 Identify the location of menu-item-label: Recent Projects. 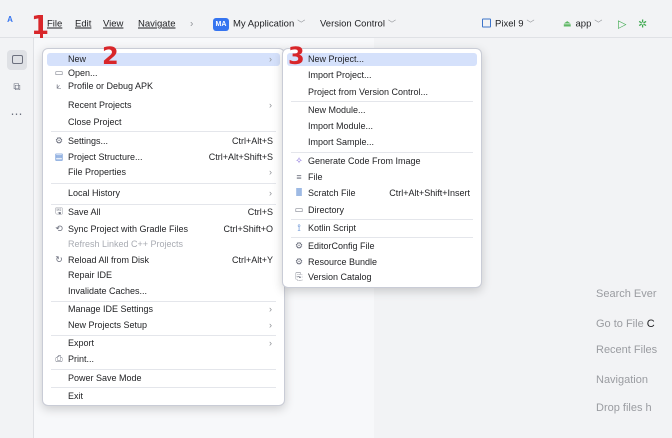
(100, 105).